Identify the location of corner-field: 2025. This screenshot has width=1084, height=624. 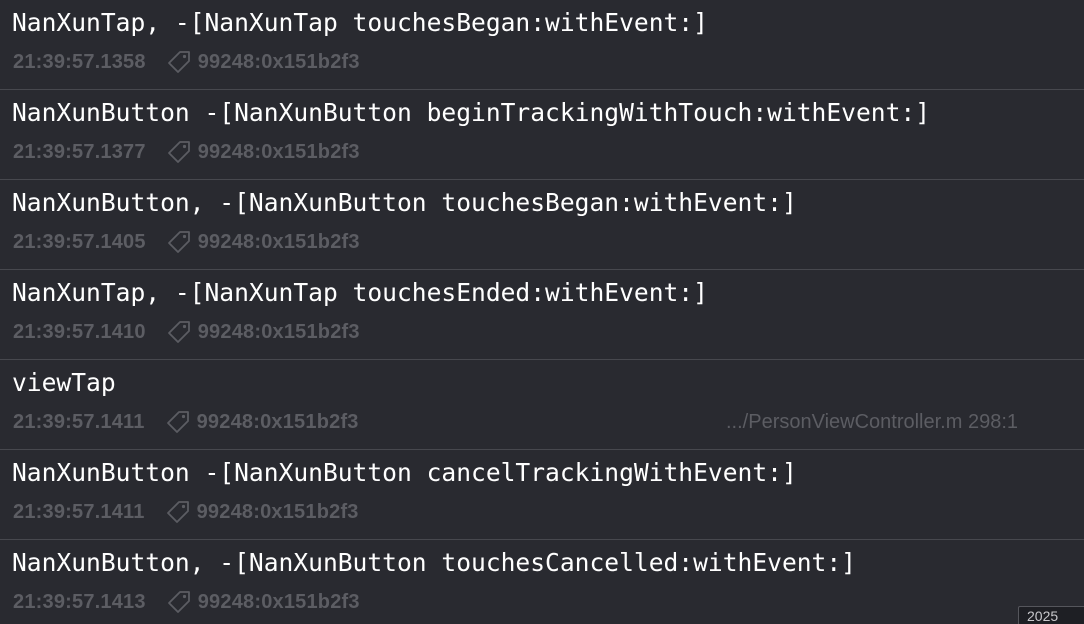
(1051, 615).